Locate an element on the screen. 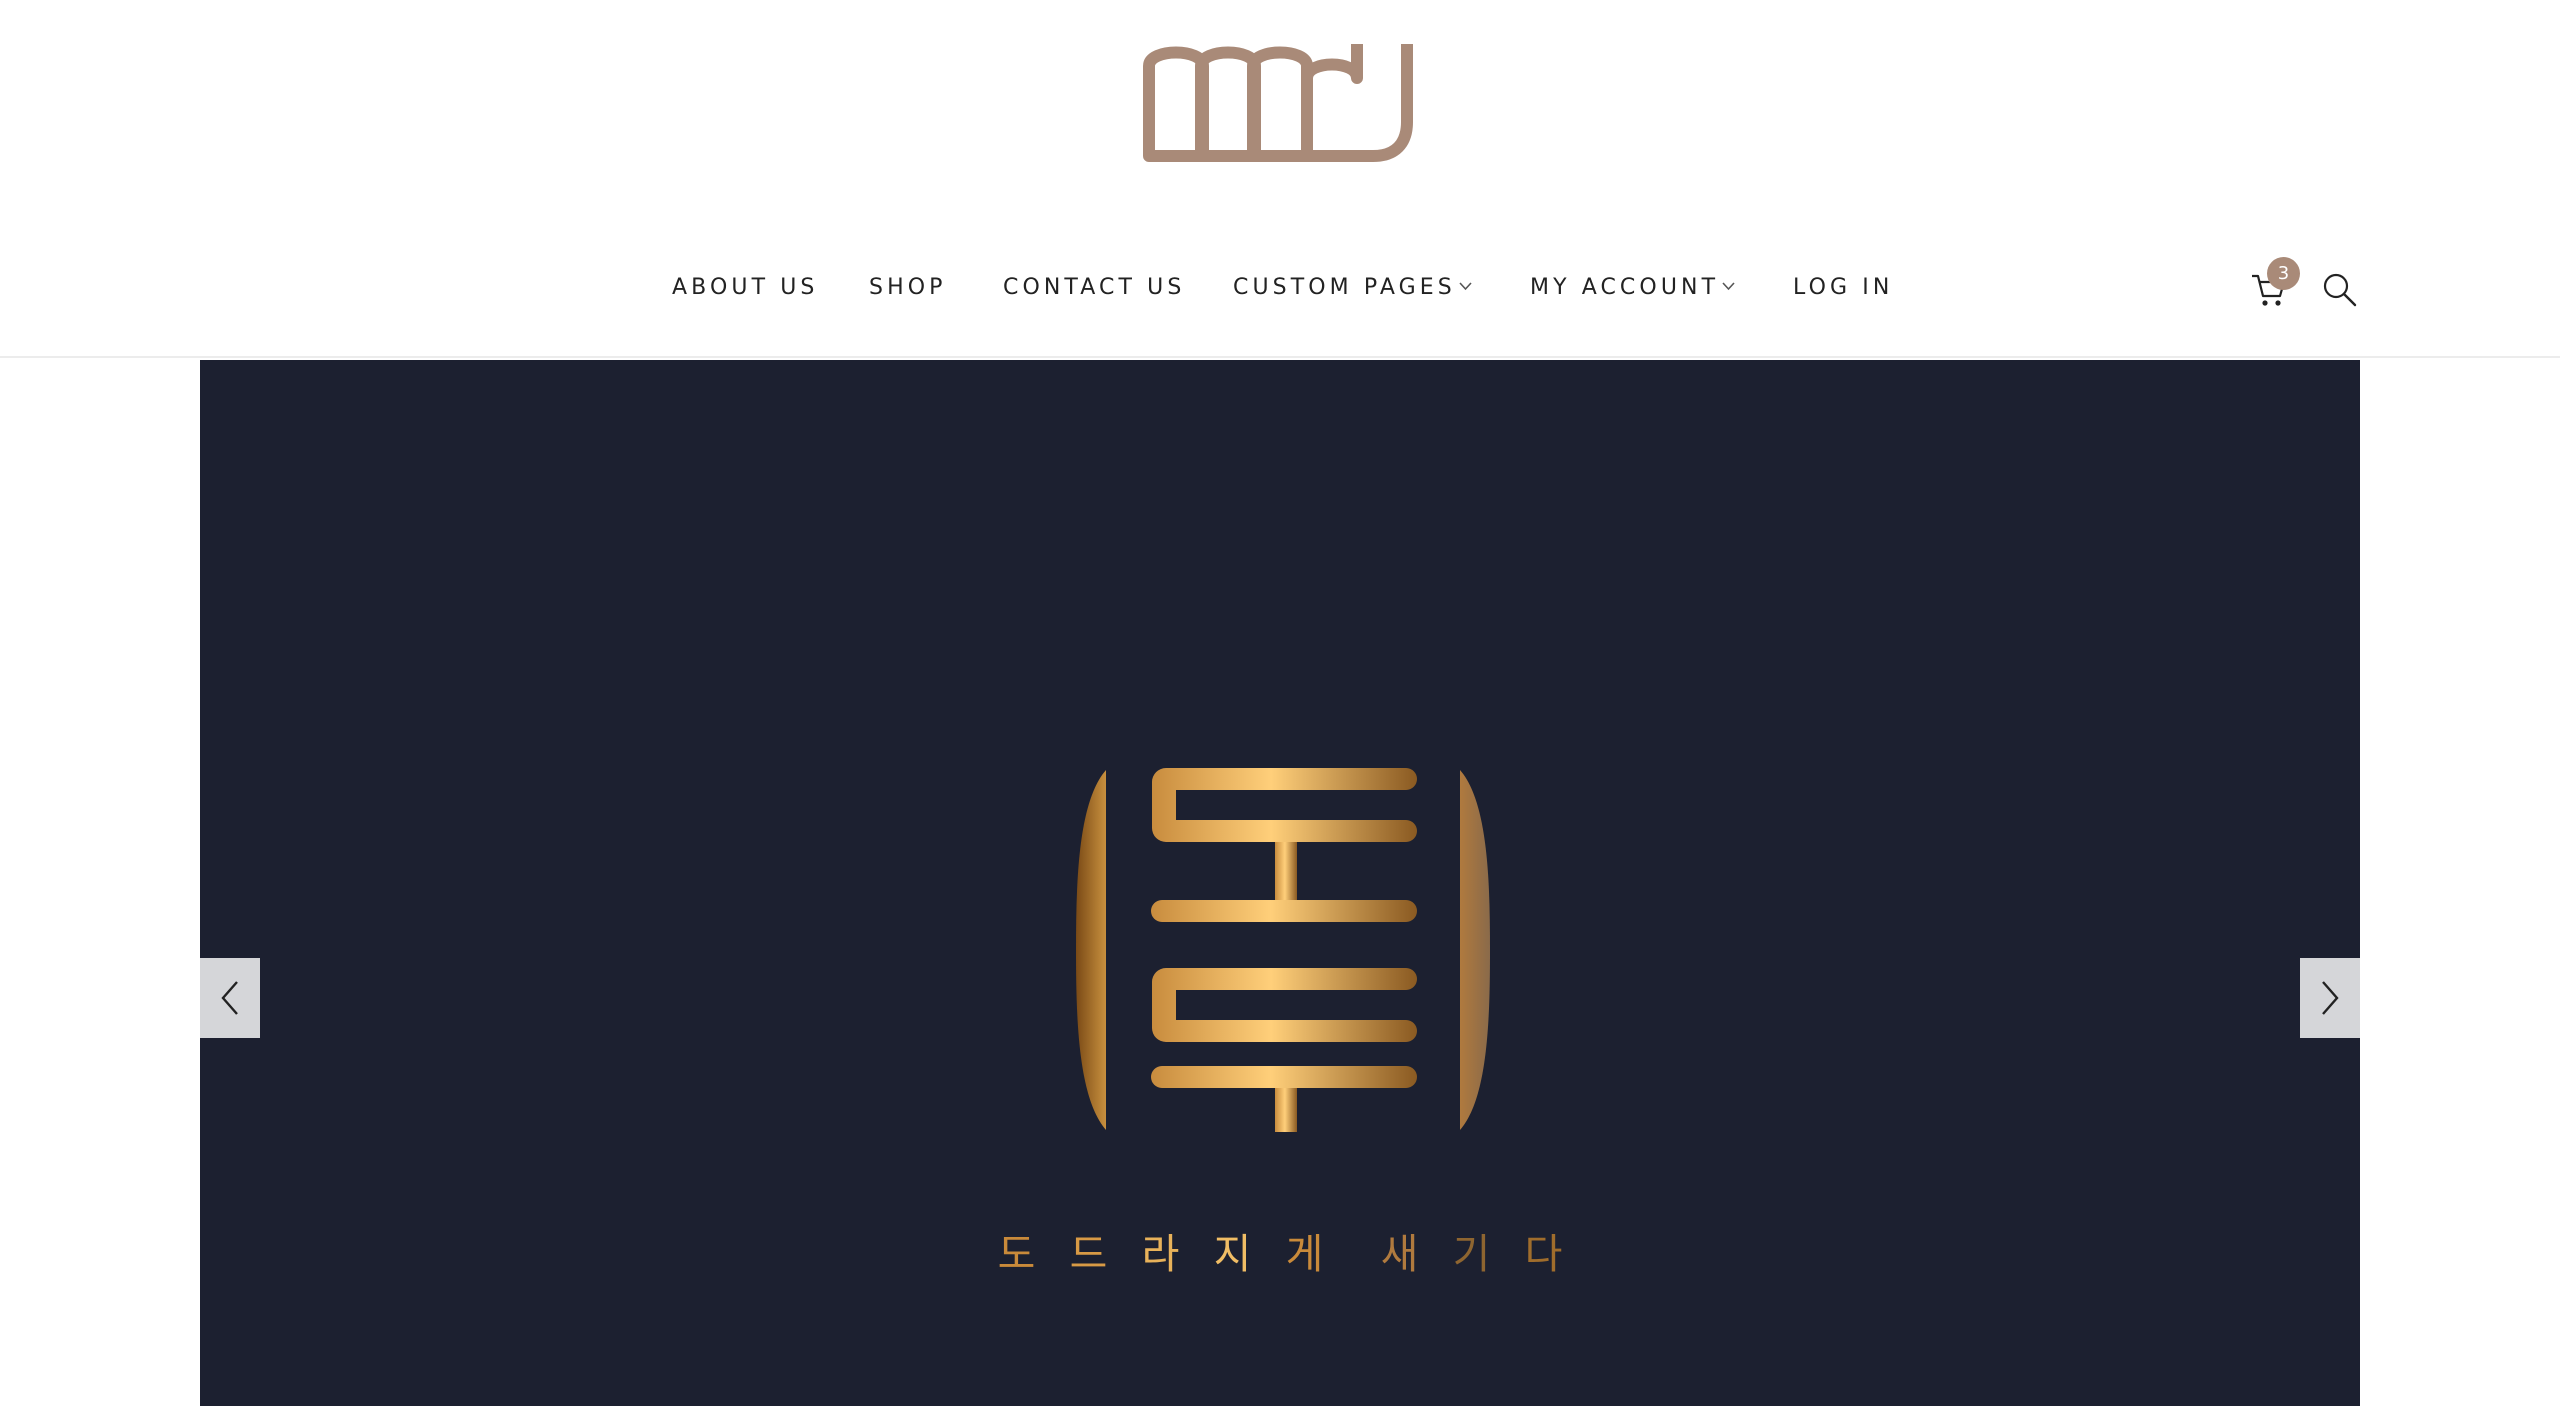 The height and width of the screenshot is (1406, 2560). nav-shop-label: SHOP is located at coordinates (908, 287).